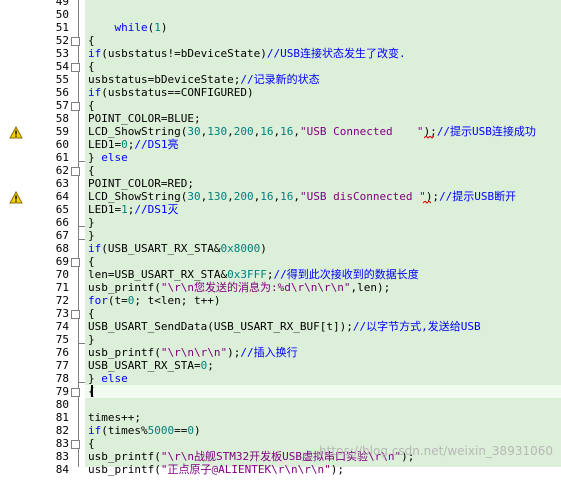  Describe the element at coordinates (230, 196) in the screenshot. I see `code-token: ,` at that location.